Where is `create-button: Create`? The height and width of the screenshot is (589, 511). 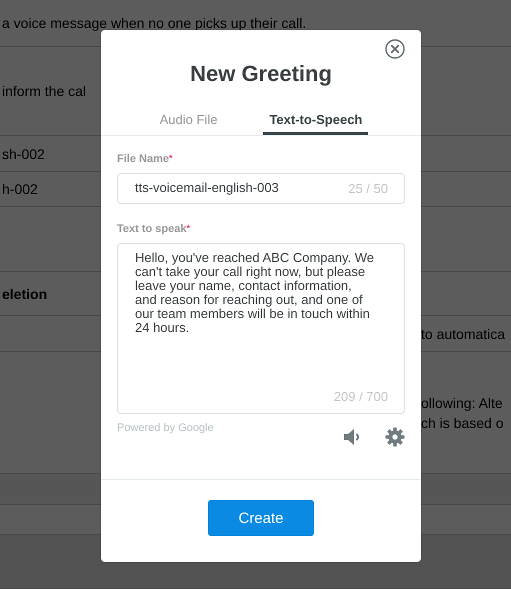
create-button: Create is located at coordinates (261, 518).